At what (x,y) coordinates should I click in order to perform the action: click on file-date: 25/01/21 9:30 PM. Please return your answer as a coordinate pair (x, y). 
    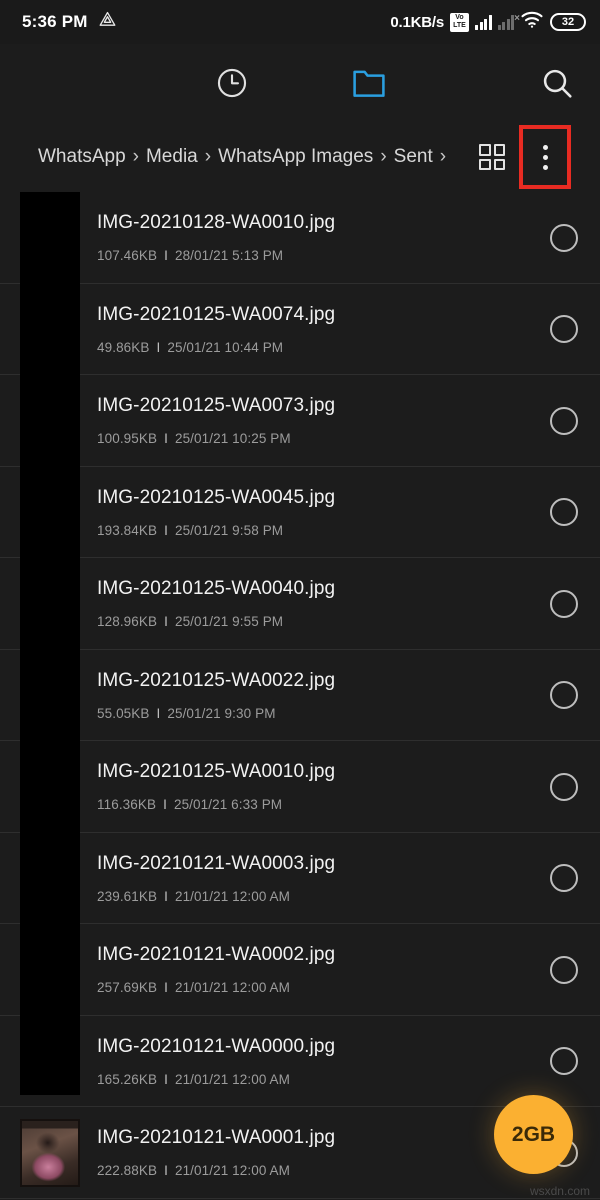
    Looking at the image, I should click on (221, 713).